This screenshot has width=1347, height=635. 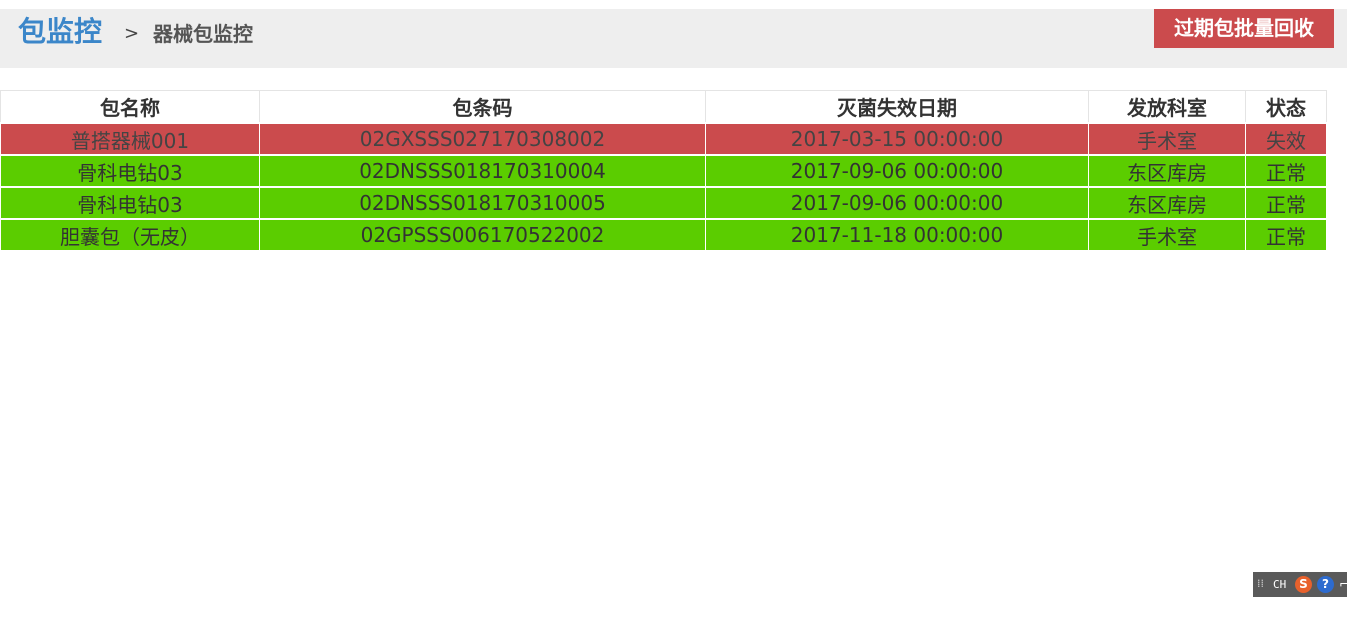 I want to click on ime-language-indicator: CH, so click(x=1279, y=584).